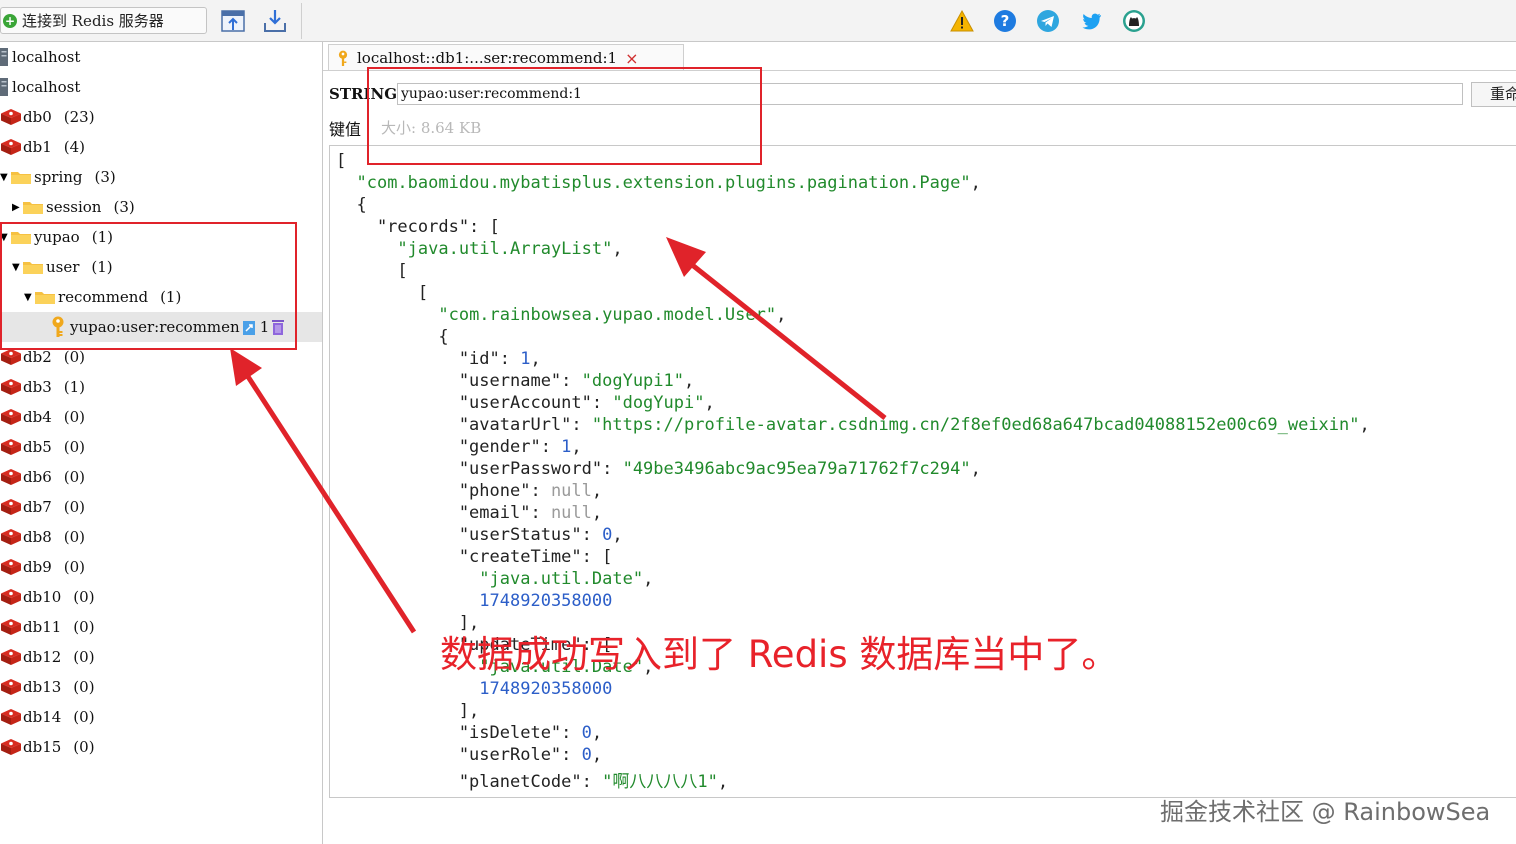 The width and height of the screenshot is (1516, 844). I want to click on value-line: "phone": null,, so click(469, 491).